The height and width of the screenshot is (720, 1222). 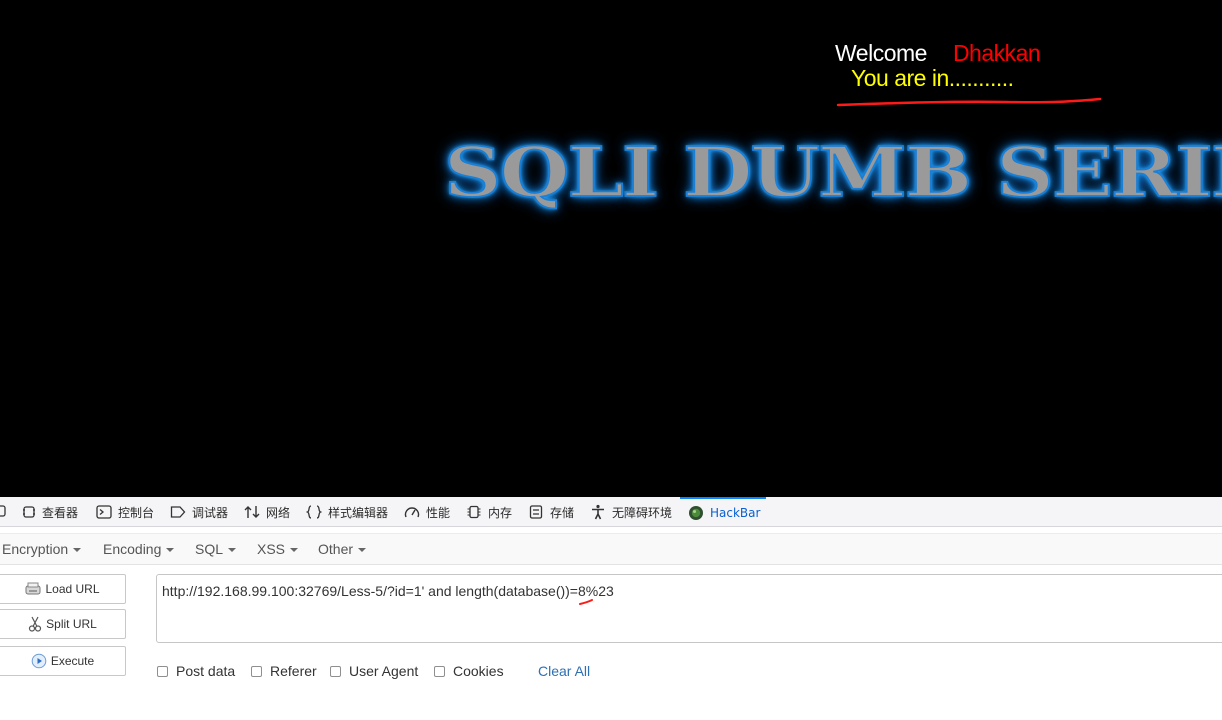 What do you see at coordinates (642, 512) in the screenshot?
I see `tab-label: 无障碍环境` at bounding box center [642, 512].